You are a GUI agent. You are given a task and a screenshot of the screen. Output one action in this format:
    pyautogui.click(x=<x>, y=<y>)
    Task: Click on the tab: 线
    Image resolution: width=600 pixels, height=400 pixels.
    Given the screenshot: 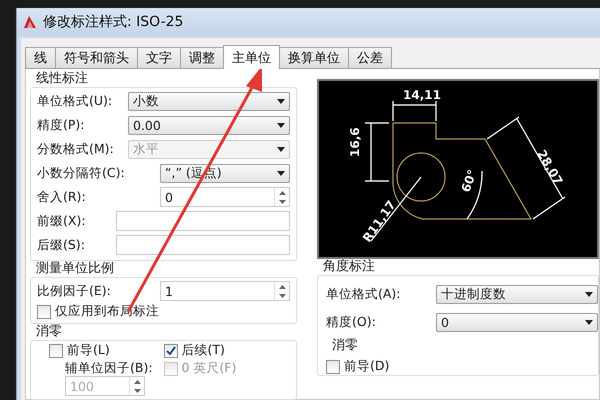 What is the action you would take?
    pyautogui.click(x=40, y=57)
    